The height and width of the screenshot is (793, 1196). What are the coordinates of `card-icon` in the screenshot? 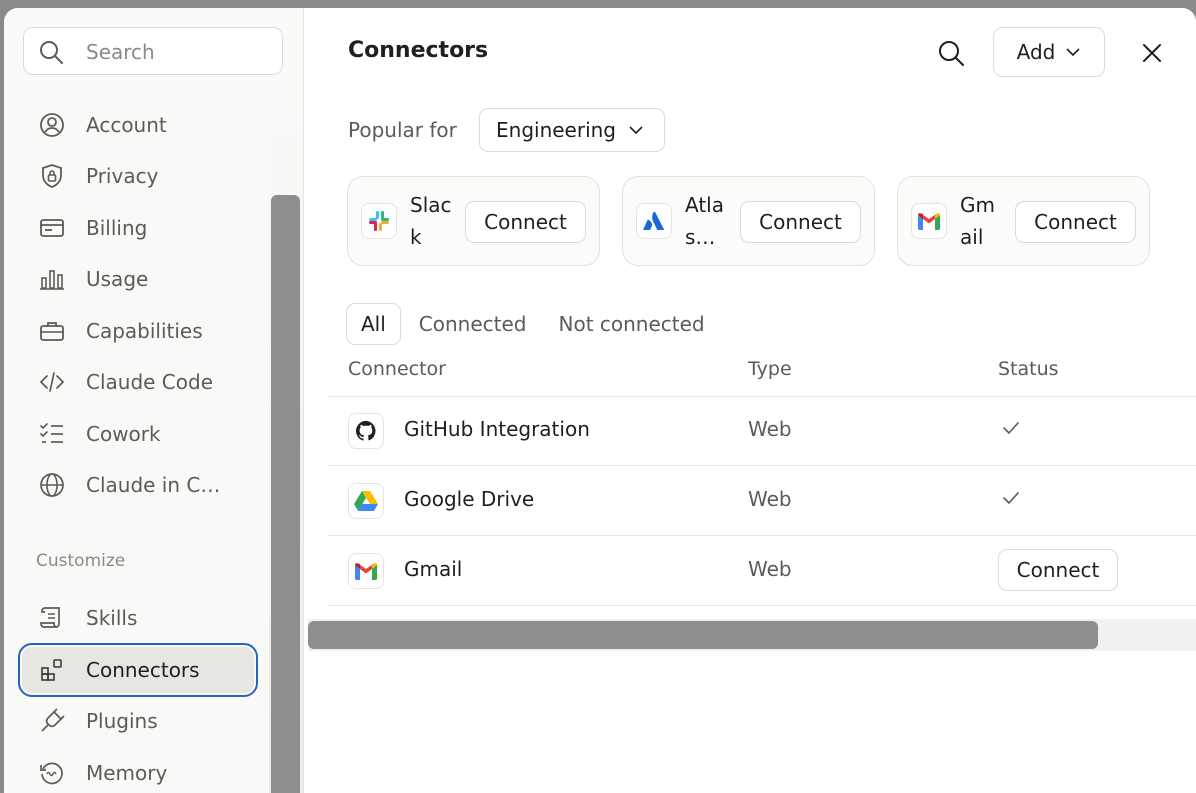 It's located at (52, 228).